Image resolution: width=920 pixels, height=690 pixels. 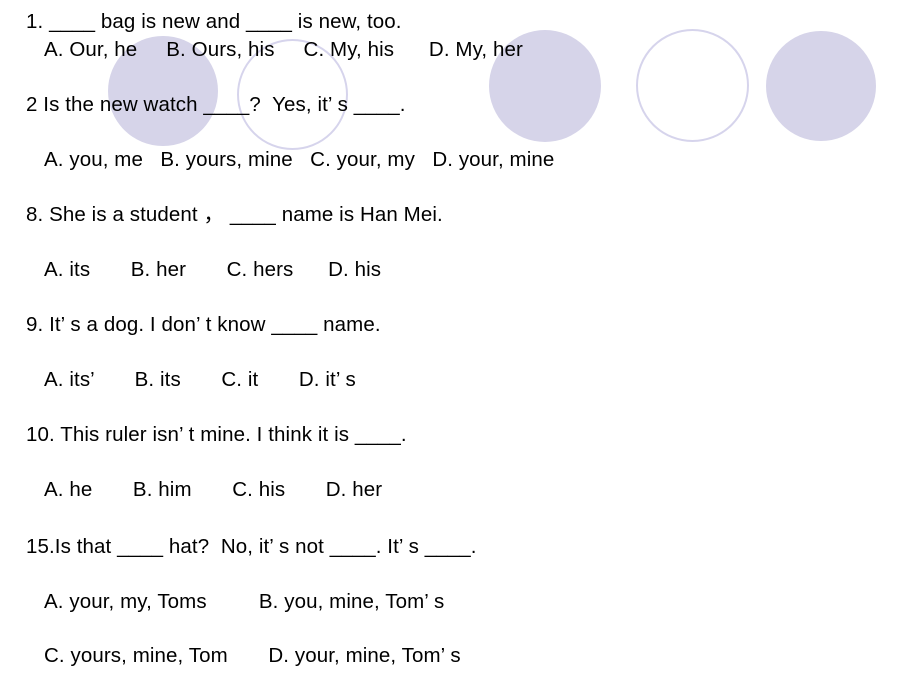 I want to click on question-10-options: A. he B. him C. his D. her, so click(x=213, y=489).